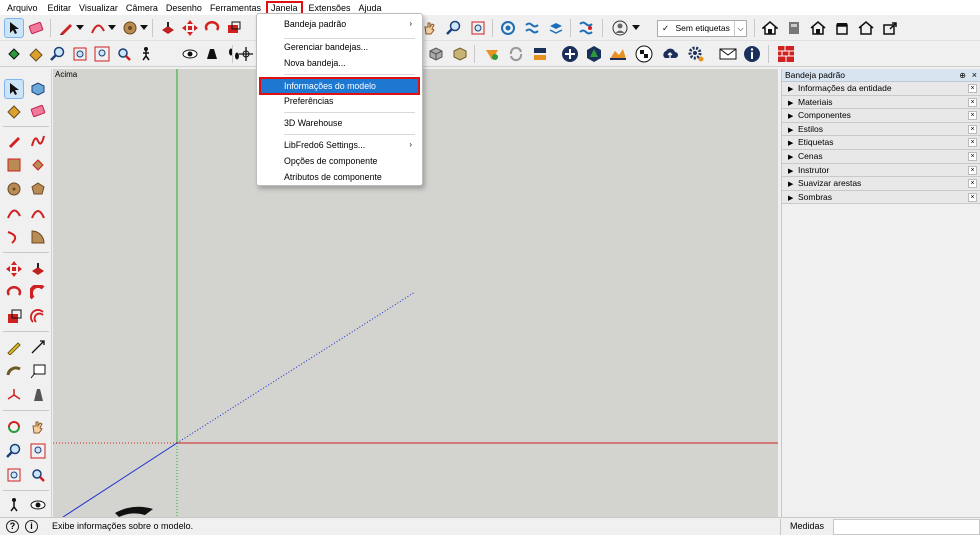  What do you see at coordinates (881, 89) in the screenshot?
I see `panel-entity-info: ▶ Informações da entidade ×` at bounding box center [881, 89].